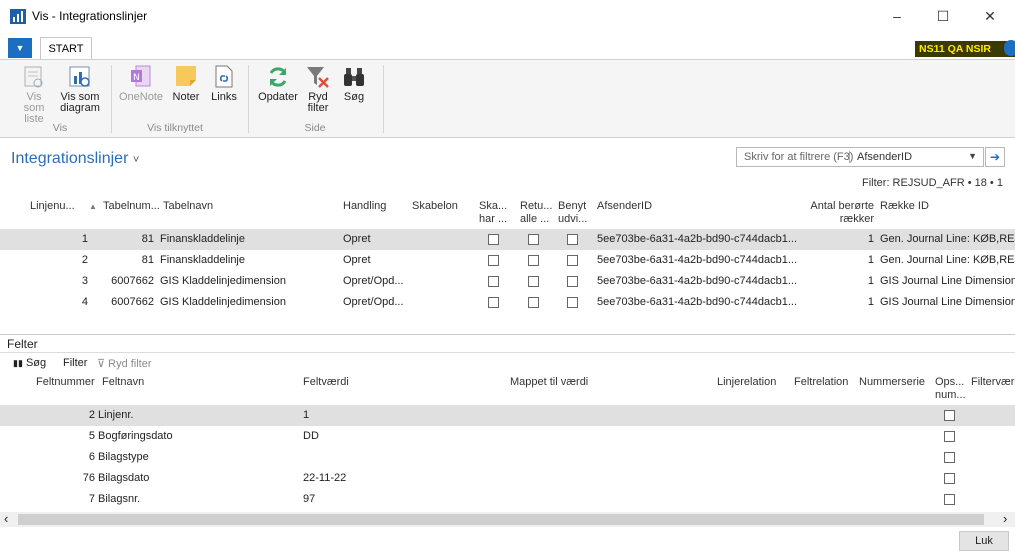 This screenshot has width=1015, height=551. I want to click on clear-filter-button: Ryd filter, so click(318, 89).